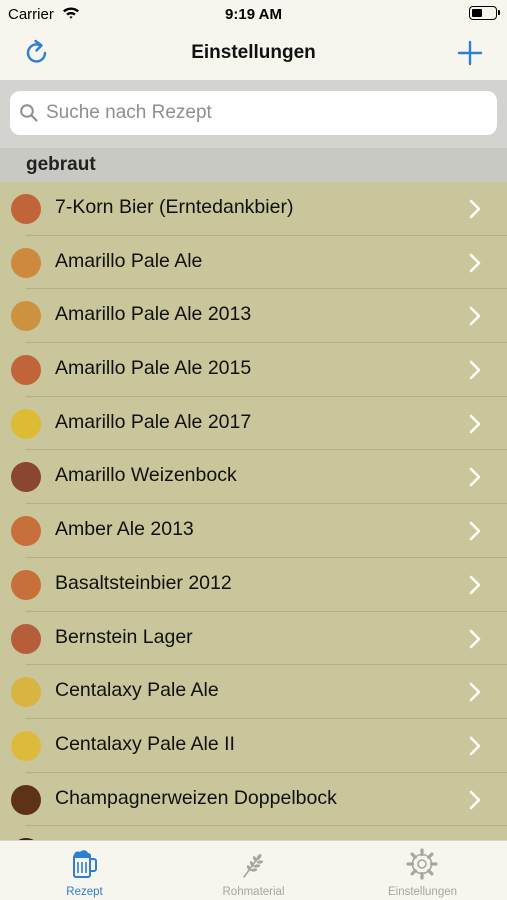  I want to click on recipe-name: Bernstein Lager, so click(124, 636).